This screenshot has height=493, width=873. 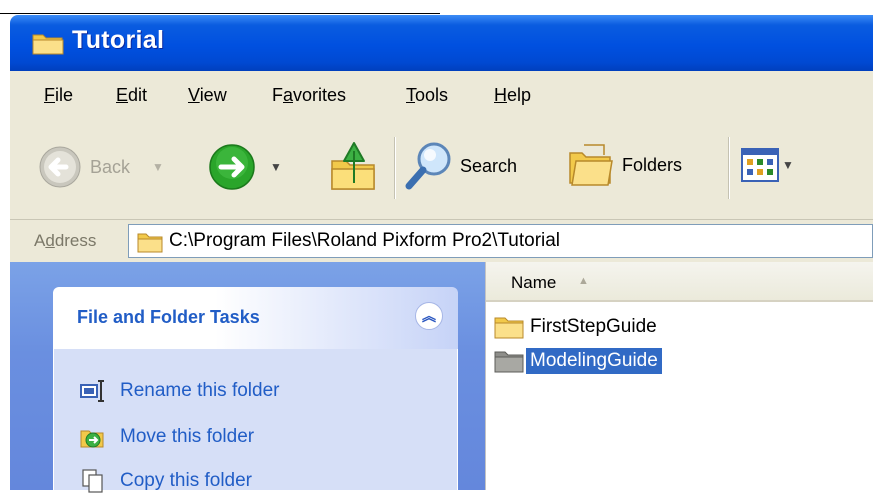 What do you see at coordinates (187, 436) in the screenshot?
I see `move-folder-label: Move this folder` at bounding box center [187, 436].